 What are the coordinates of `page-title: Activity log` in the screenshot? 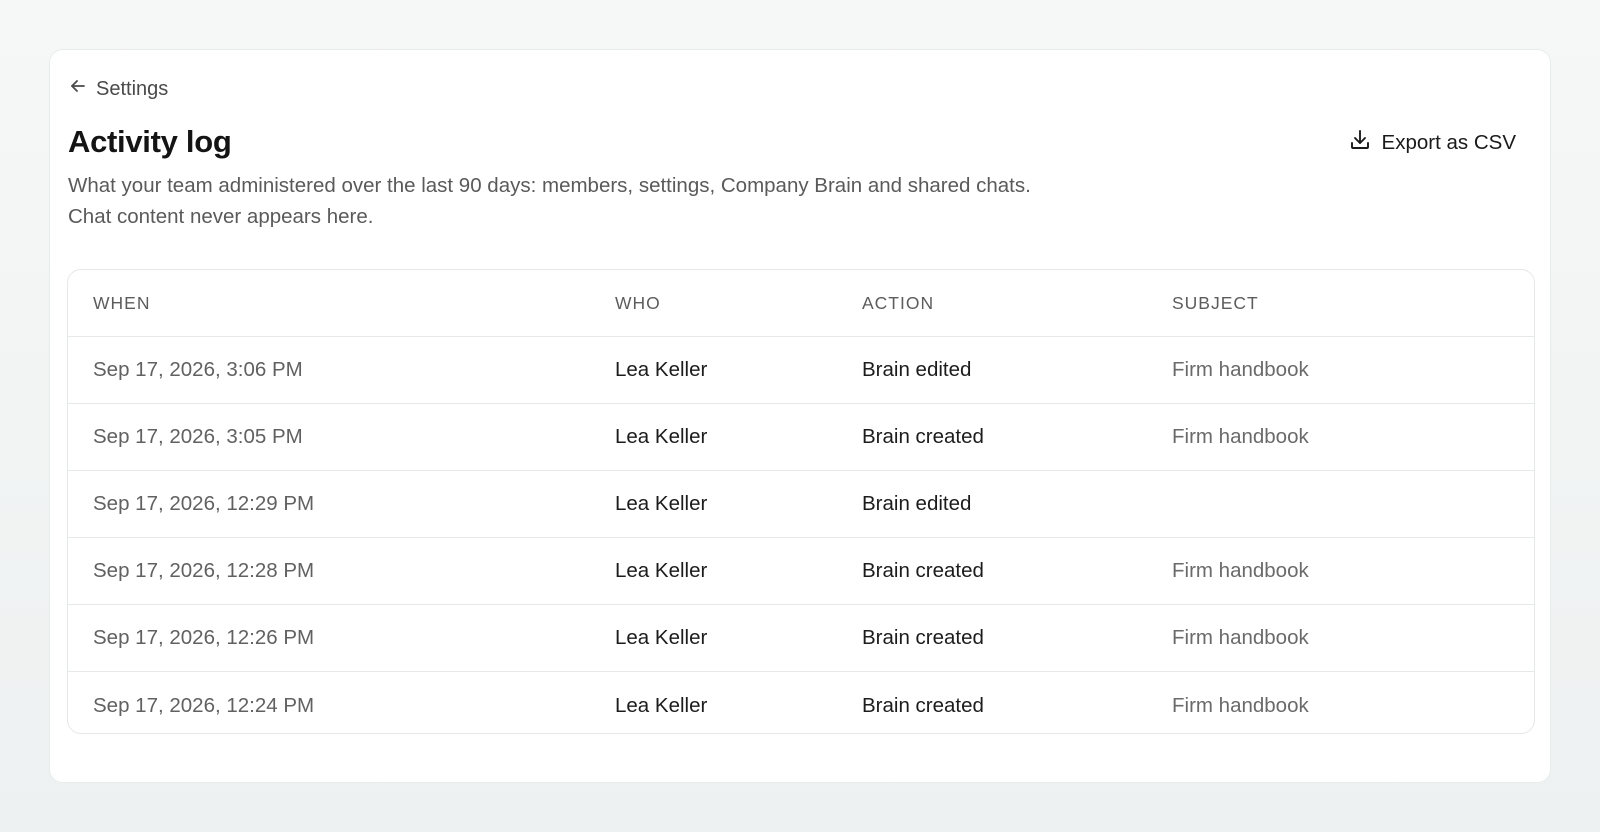 It's located at (150, 141).